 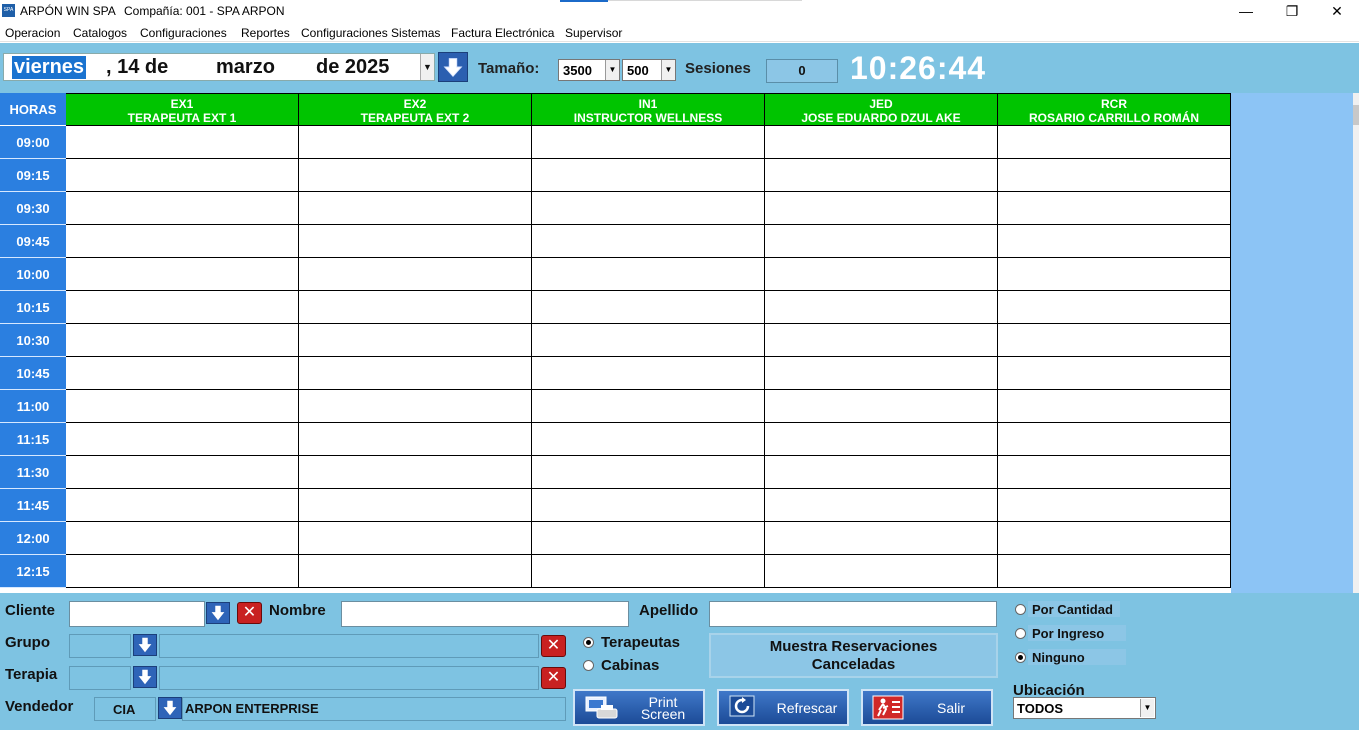 I want to click on tamano-height-select: 500 ▼, so click(x=649, y=70).